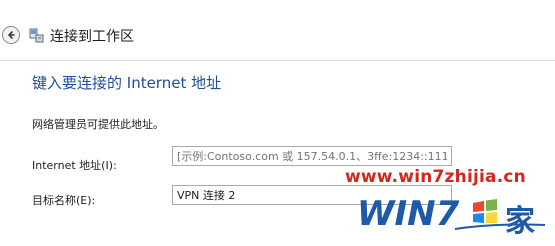 The image size is (555, 246). What do you see at coordinates (74, 165) in the screenshot?
I see `internet-address-label: Internet 地址(I):` at bounding box center [74, 165].